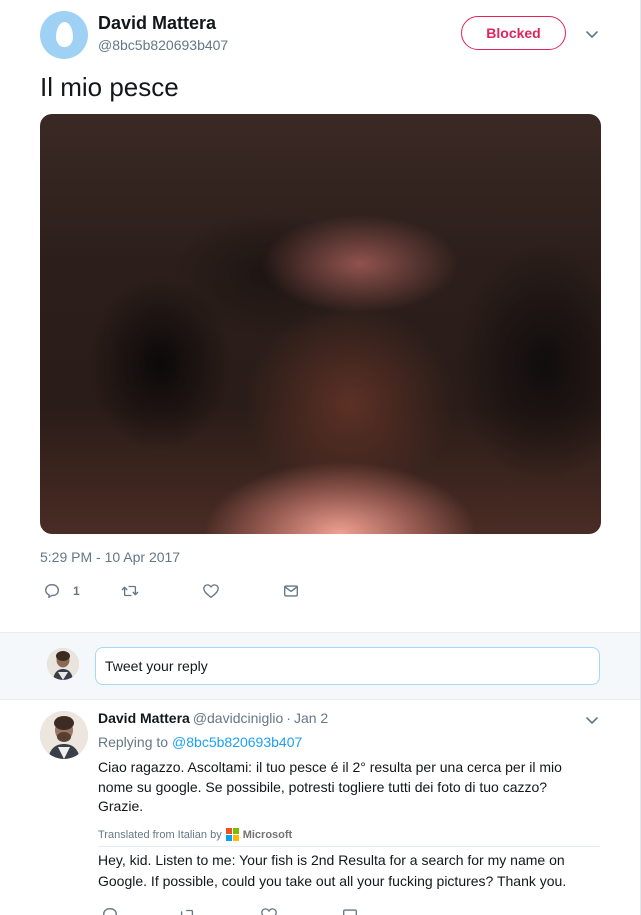  What do you see at coordinates (61, 591) in the screenshot?
I see `reply-action: 1` at bounding box center [61, 591].